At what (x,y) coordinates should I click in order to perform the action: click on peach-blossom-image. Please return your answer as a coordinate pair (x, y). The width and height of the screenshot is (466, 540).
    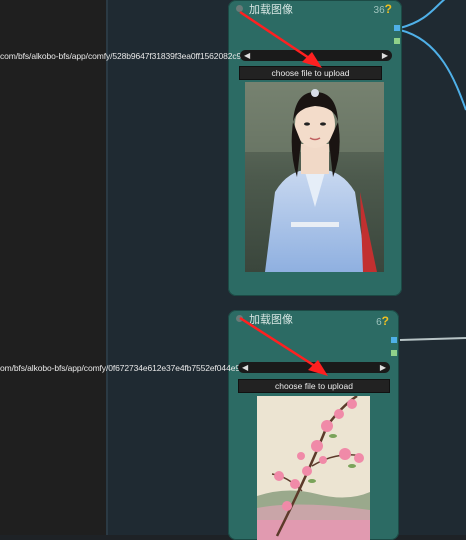
    Looking at the image, I should click on (313, 468).